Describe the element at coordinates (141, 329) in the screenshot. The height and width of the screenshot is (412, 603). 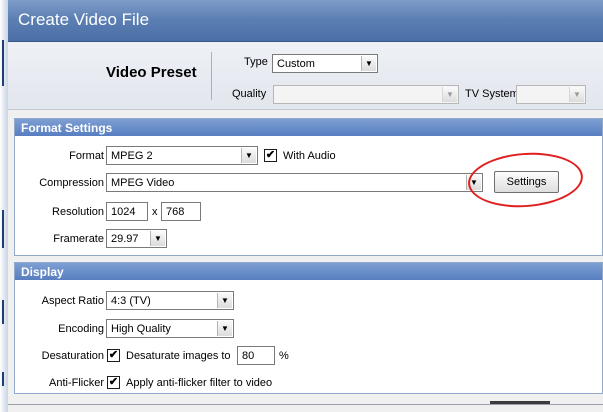
I see `encoding-value: High Quality` at that location.